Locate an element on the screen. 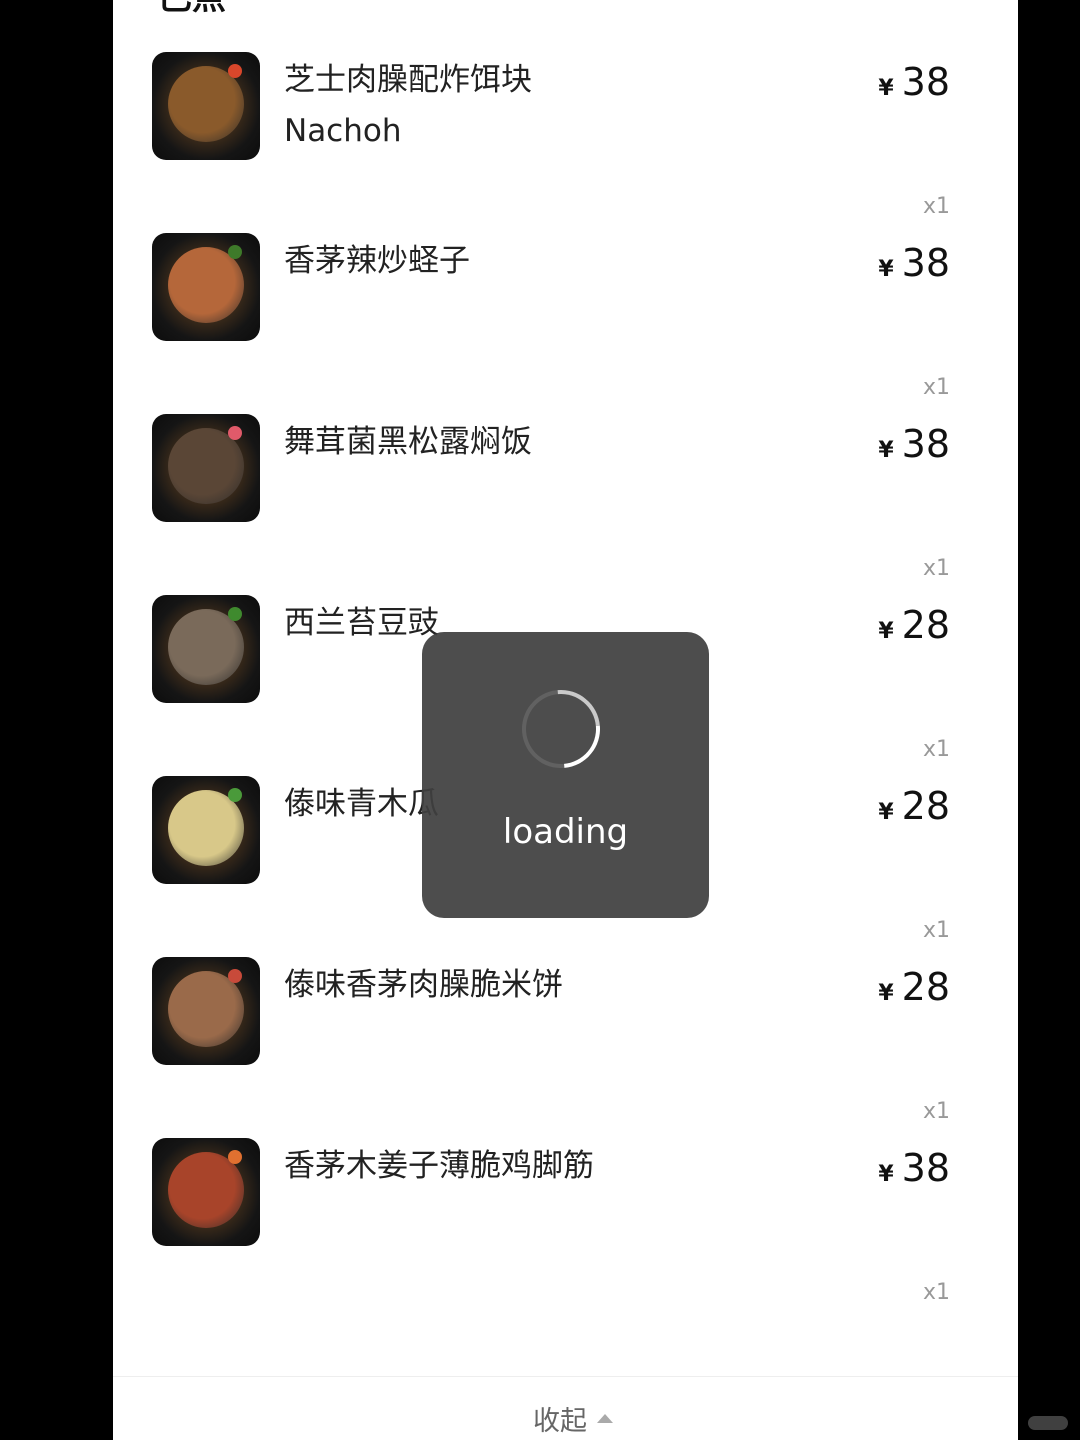  watermark-logo is located at coordinates (1048, 1423).